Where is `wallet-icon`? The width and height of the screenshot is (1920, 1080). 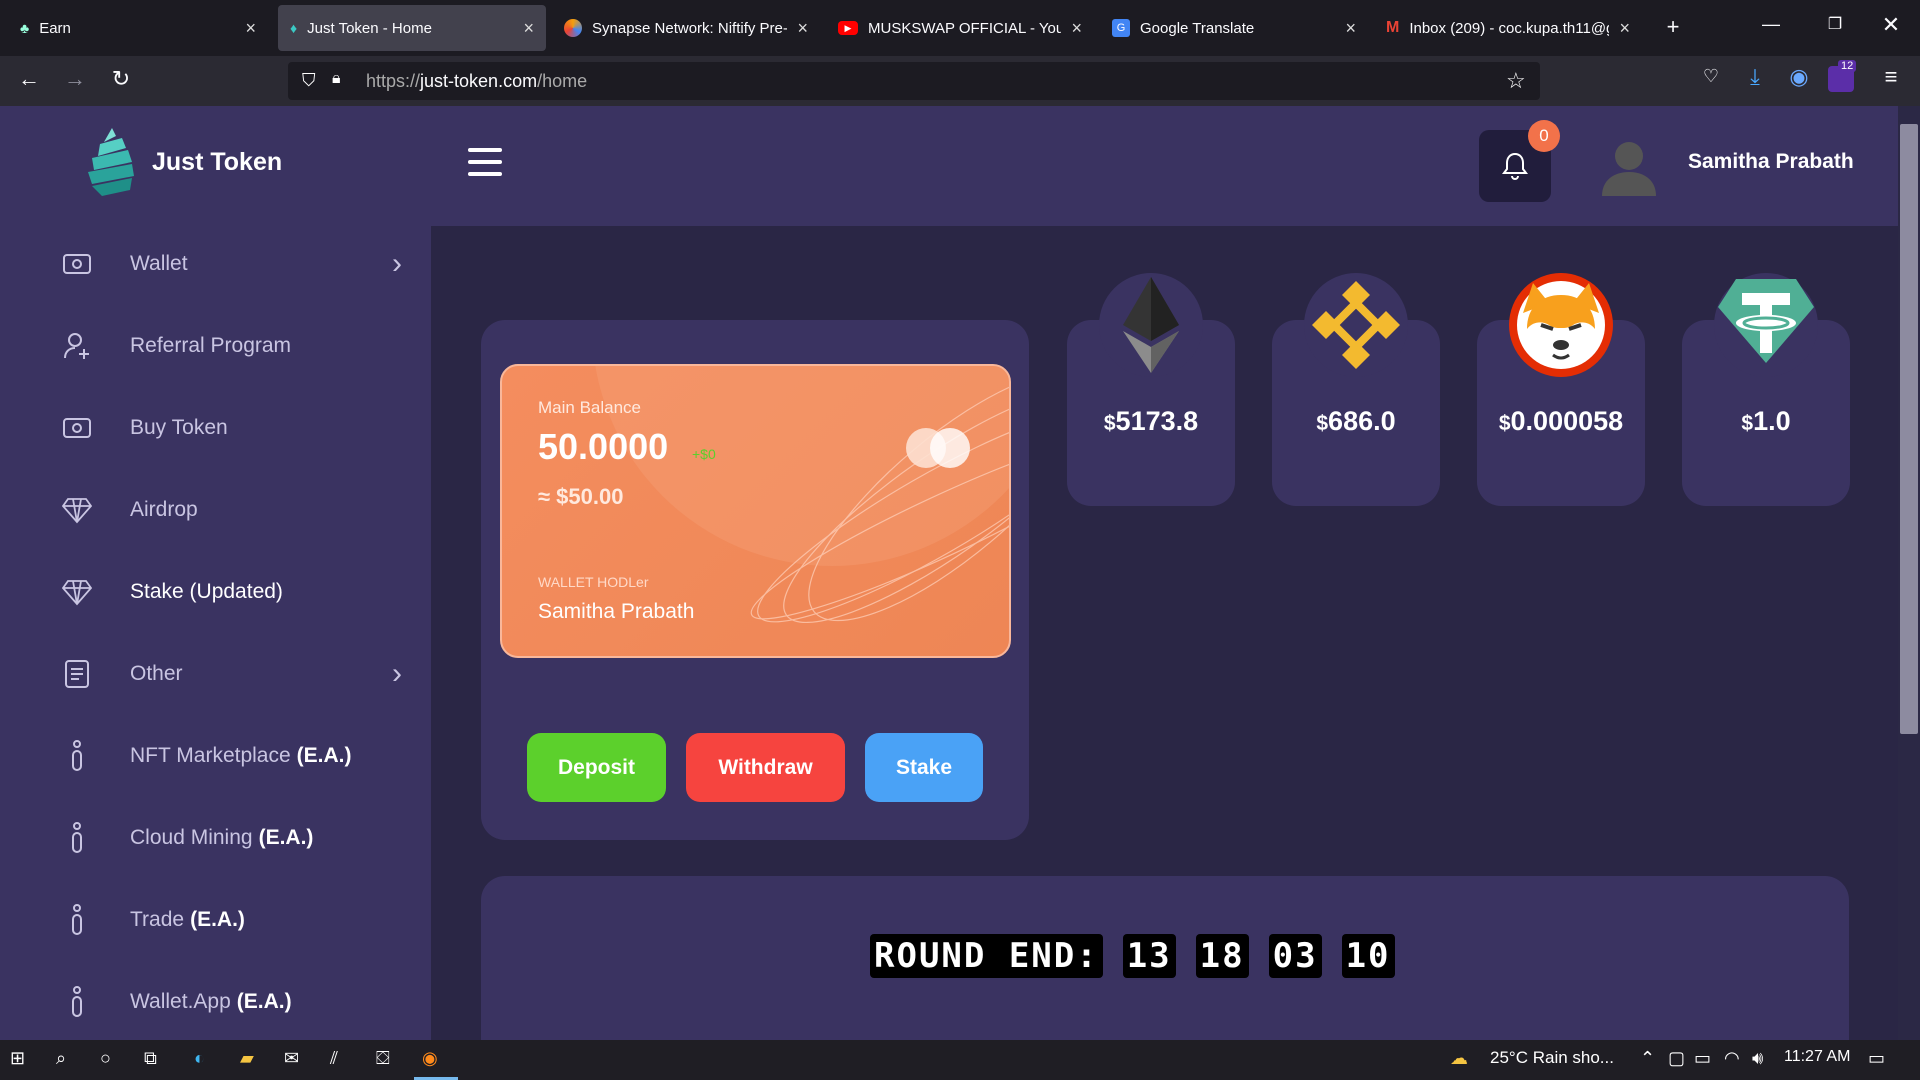 wallet-icon is located at coordinates (77, 264).